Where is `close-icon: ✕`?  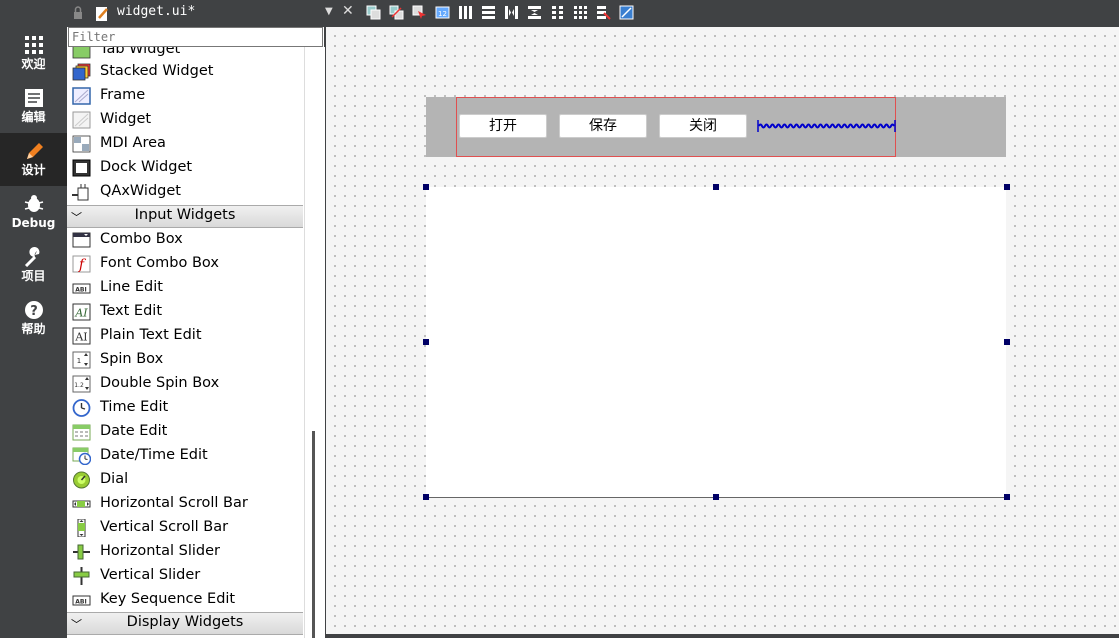 close-icon: ✕ is located at coordinates (348, 11).